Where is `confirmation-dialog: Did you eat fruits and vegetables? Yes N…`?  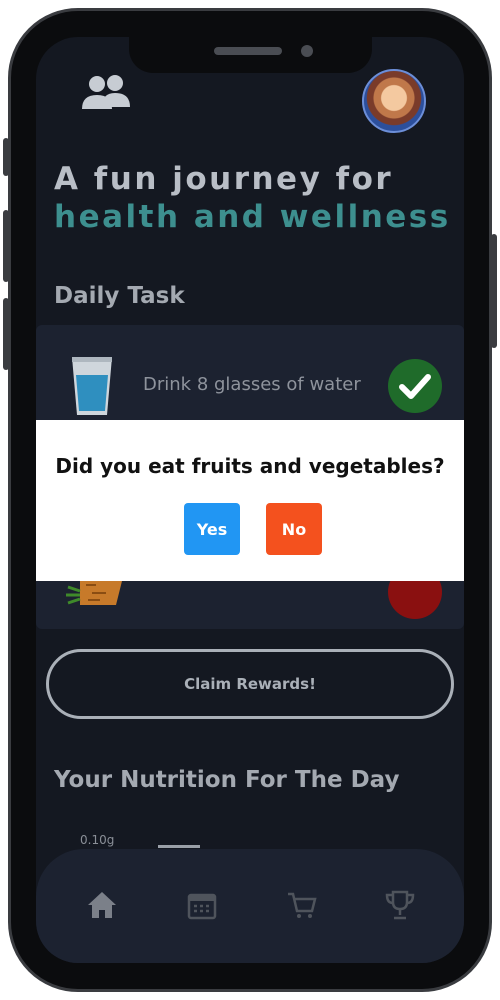
confirmation-dialog: Did you eat fruits and vegetables? Yes N… is located at coordinates (250, 500).